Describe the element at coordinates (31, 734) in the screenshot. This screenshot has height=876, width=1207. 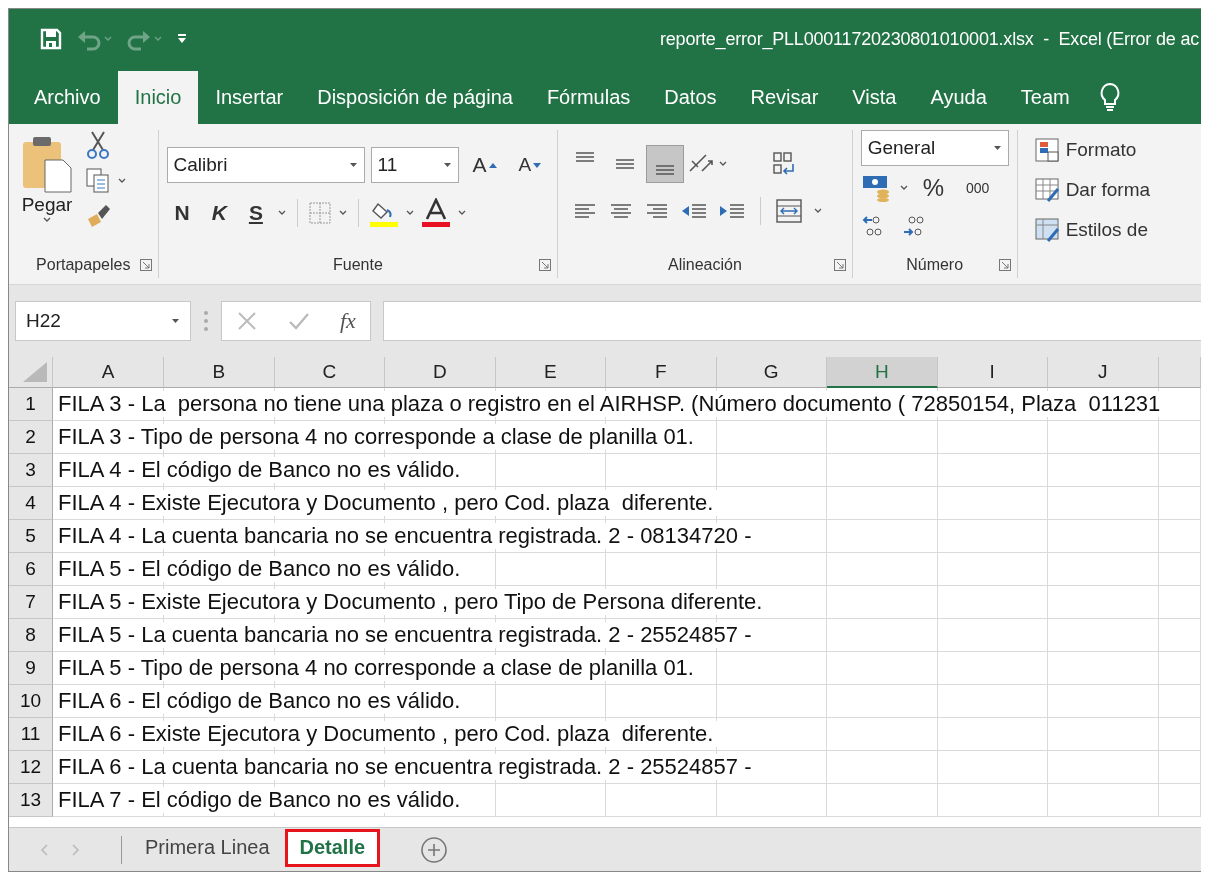
I see `row-header: 11` at that location.